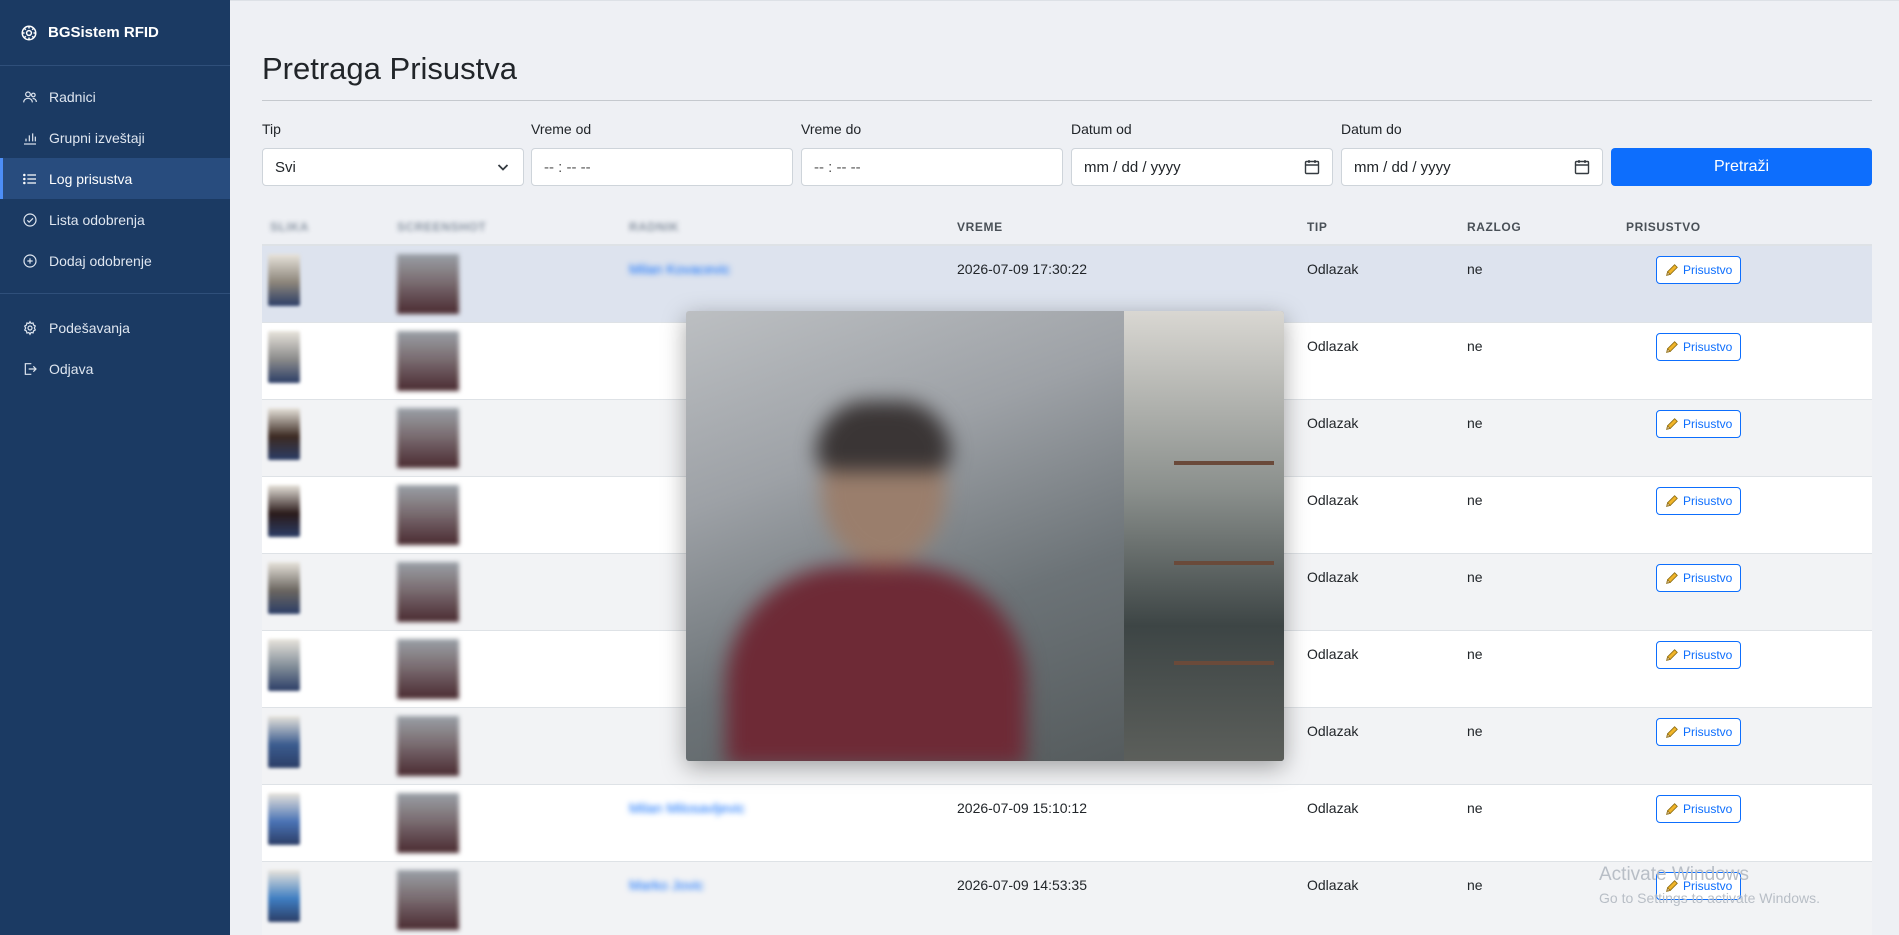 Image resolution: width=1899 pixels, height=935 pixels. What do you see at coordinates (115, 96) in the screenshot?
I see `sidebar-item-radnici: Radnici` at bounding box center [115, 96].